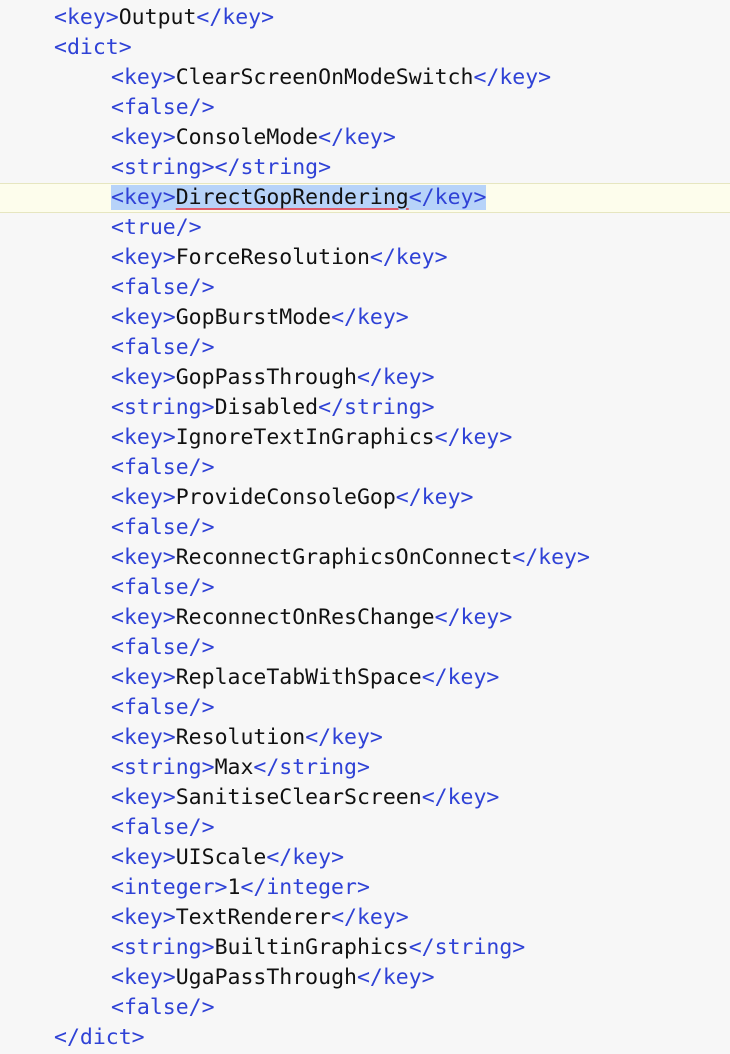 This screenshot has height=1054, width=730. Describe the element at coordinates (99, 1037) in the screenshot. I see `xml-open-tag: </dict>` at that location.